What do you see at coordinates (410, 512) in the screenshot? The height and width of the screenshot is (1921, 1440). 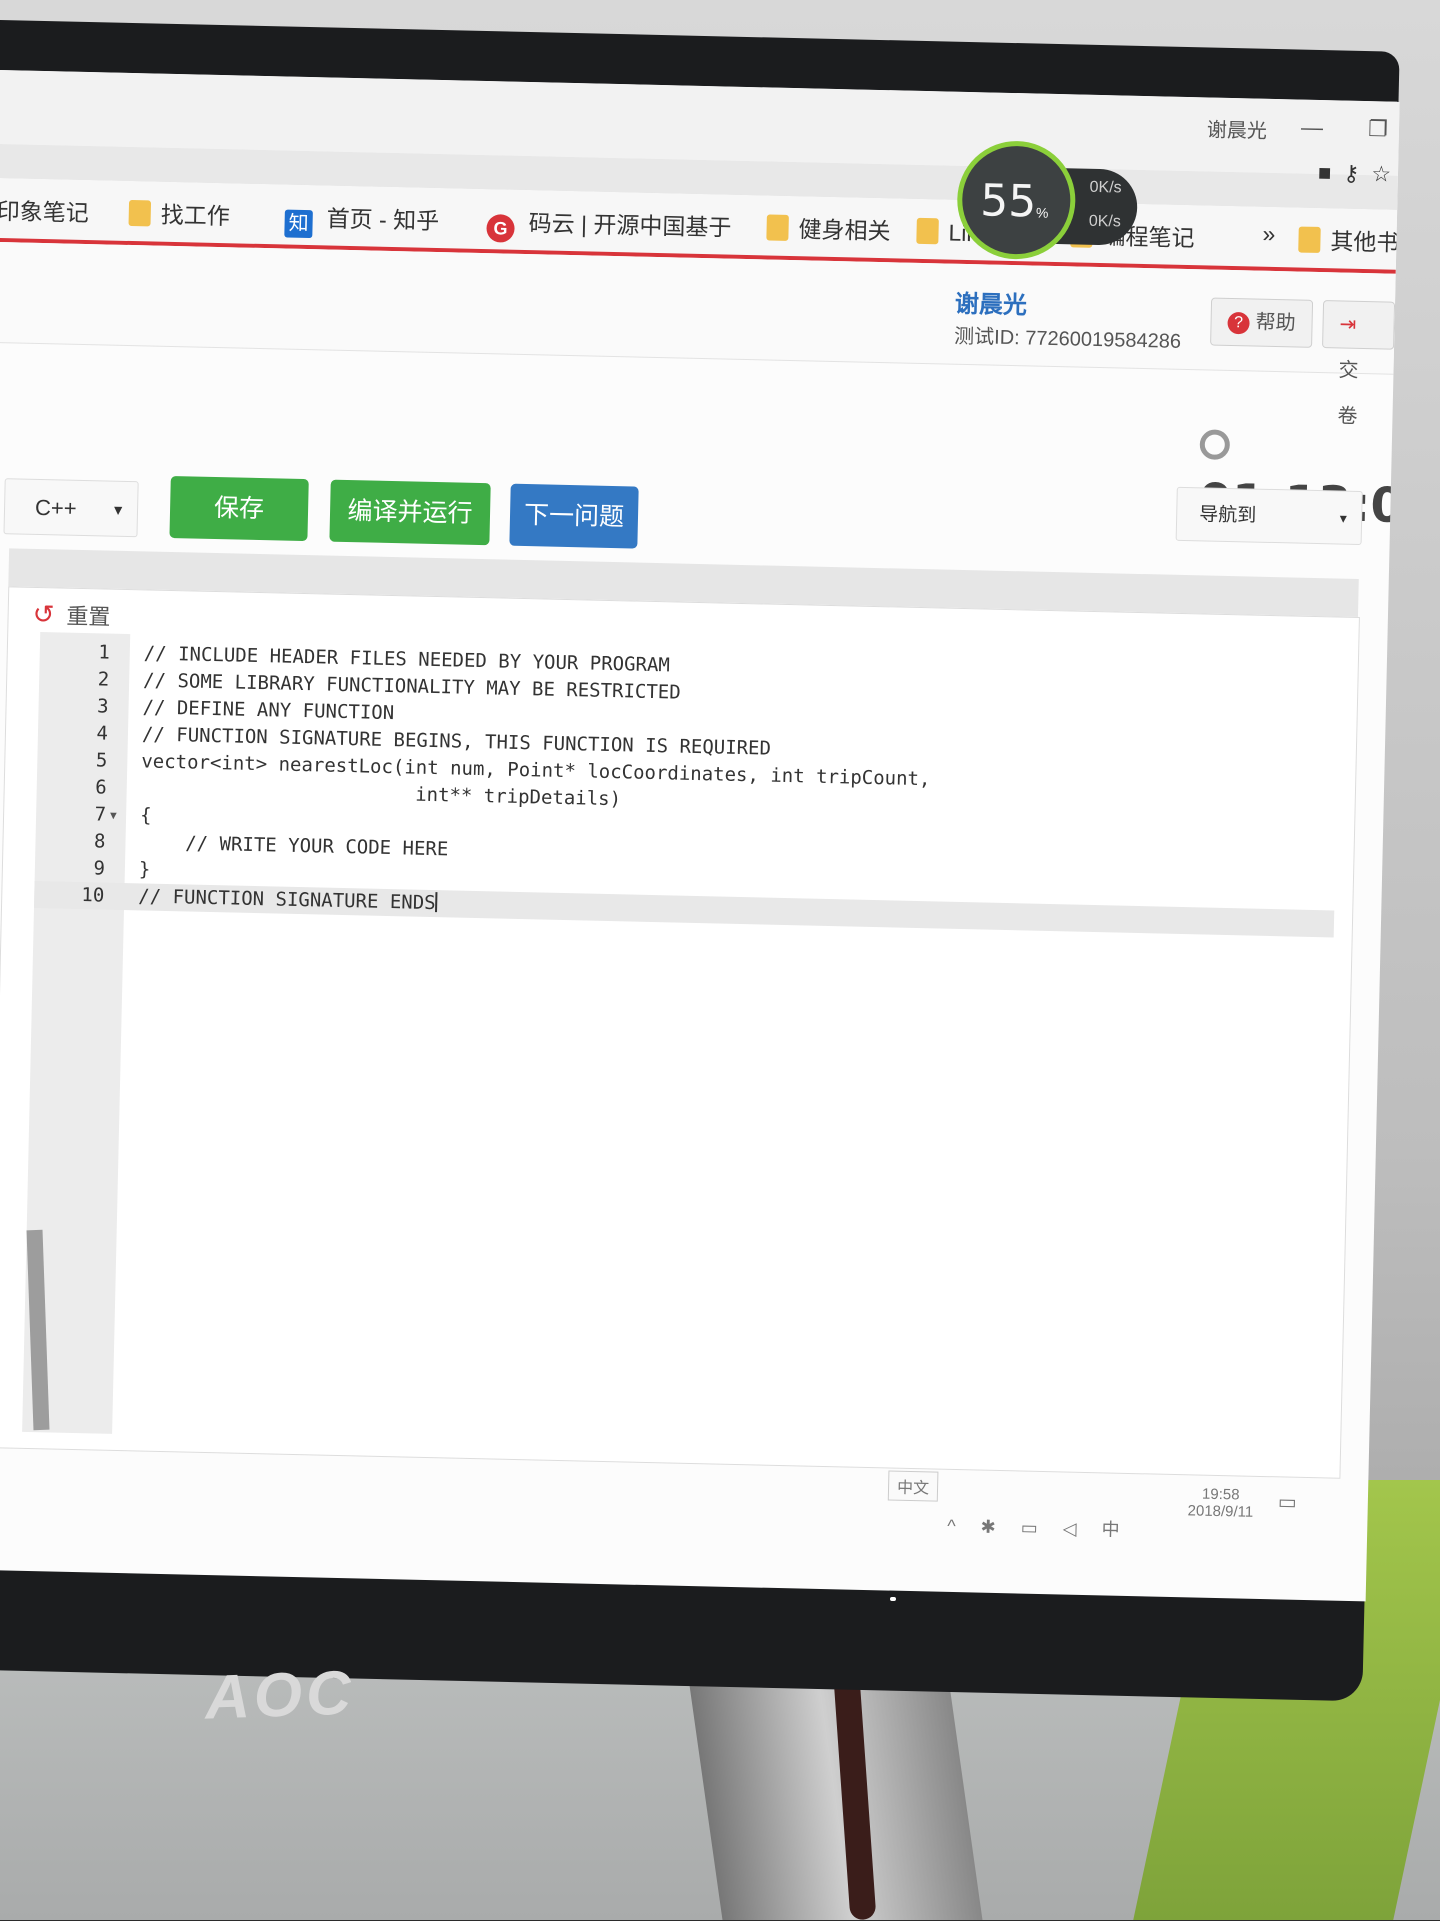 I see `compile-run-button: 编译并运行` at bounding box center [410, 512].